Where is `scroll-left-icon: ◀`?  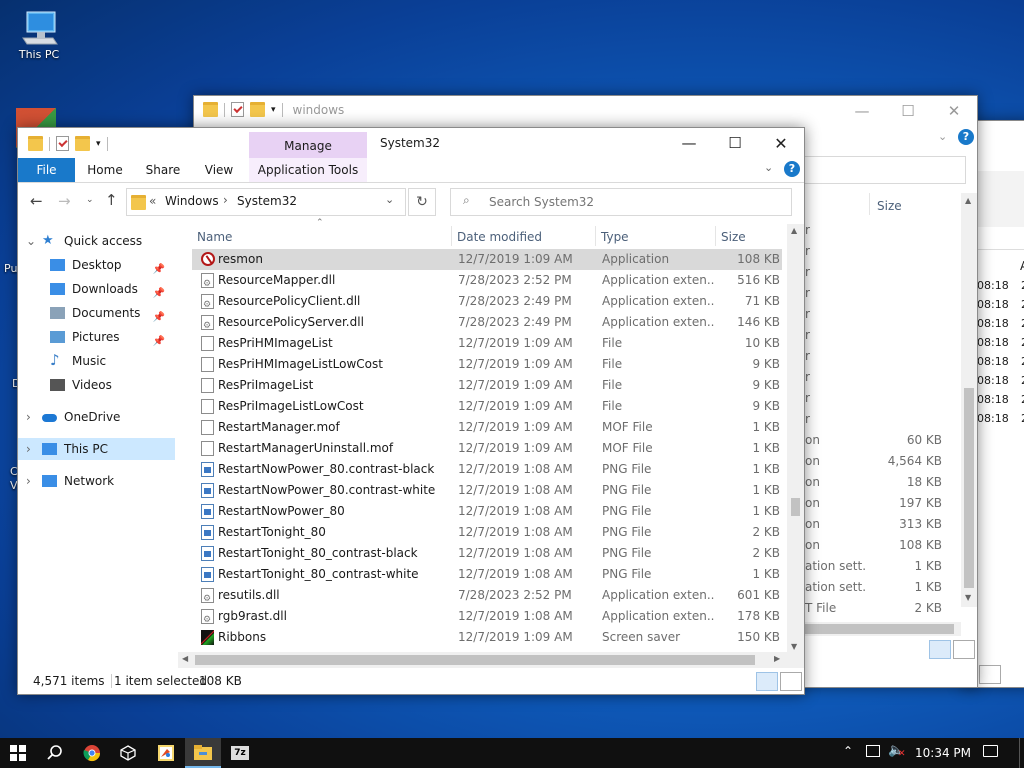 scroll-left-icon: ◀ is located at coordinates (185, 658).